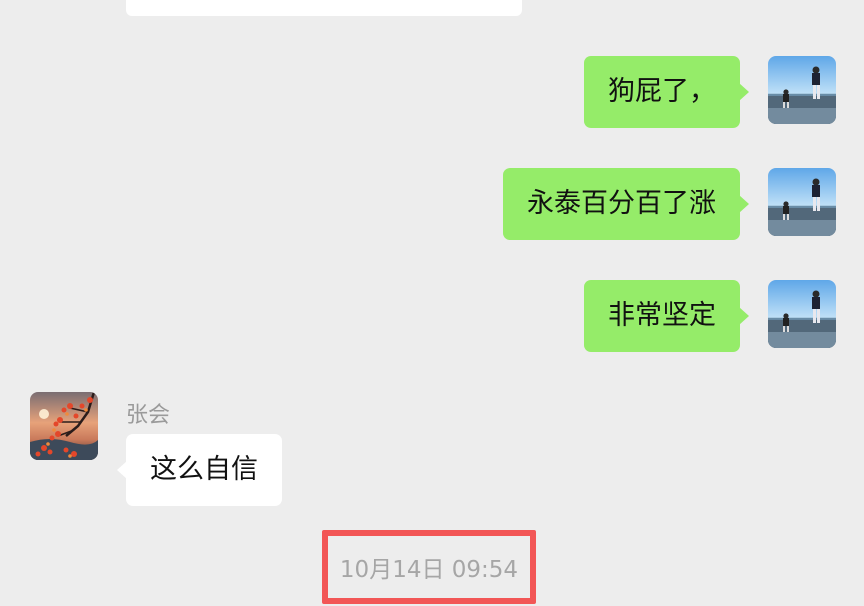 Image resolution: width=864 pixels, height=606 pixels. I want to click on previous-message-bubble, so click(324, 8).